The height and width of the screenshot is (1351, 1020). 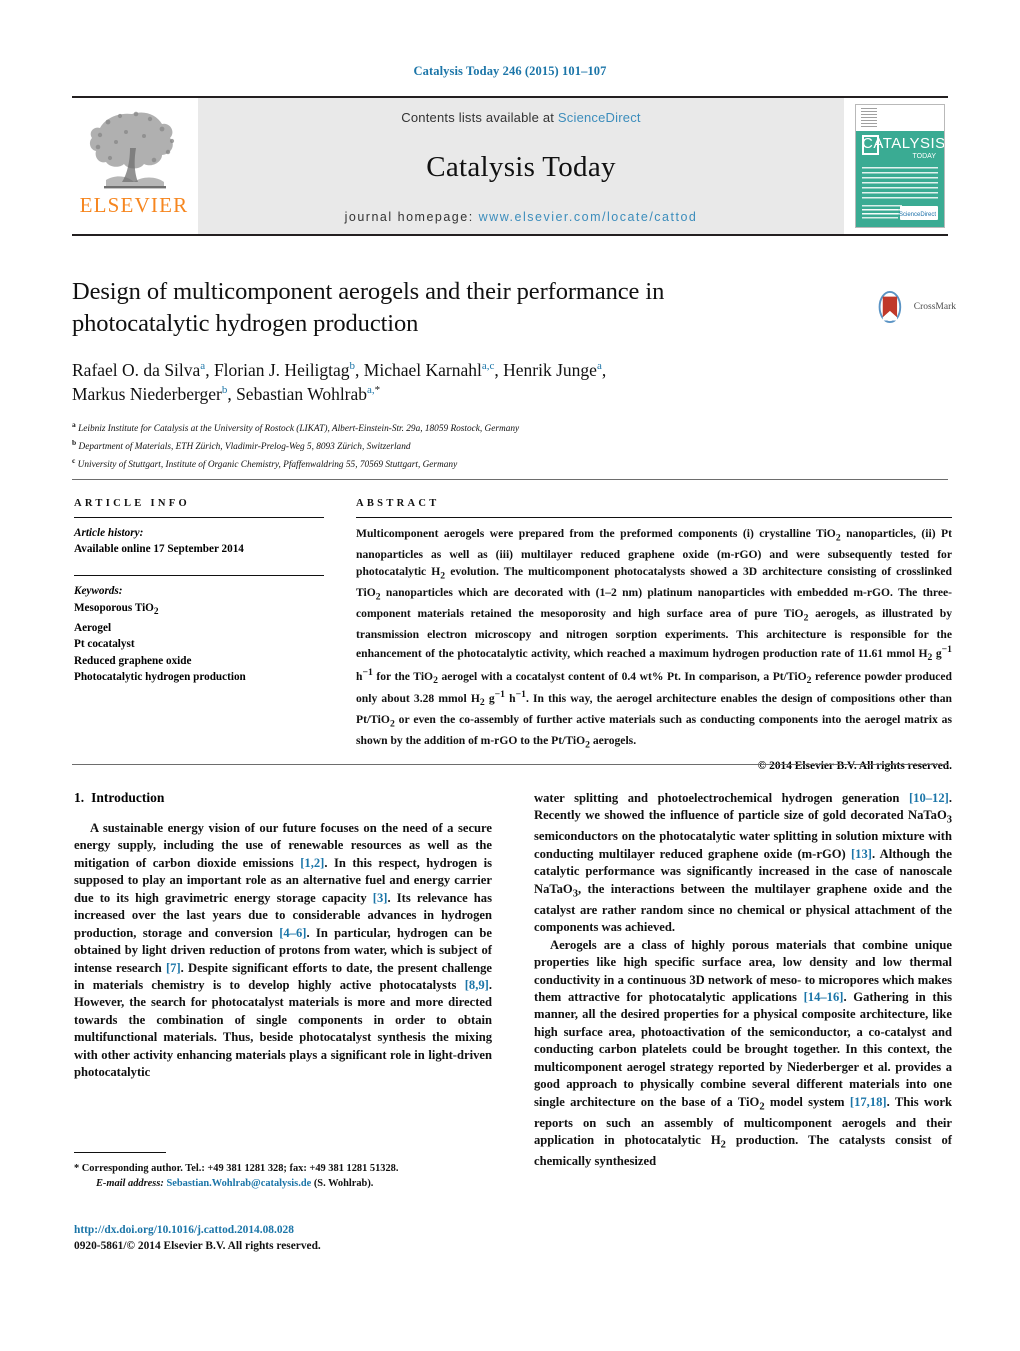 What do you see at coordinates (903, 143) in the screenshot?
I see `cover-title: CATALYSIS` at bounding box center [903, 143].